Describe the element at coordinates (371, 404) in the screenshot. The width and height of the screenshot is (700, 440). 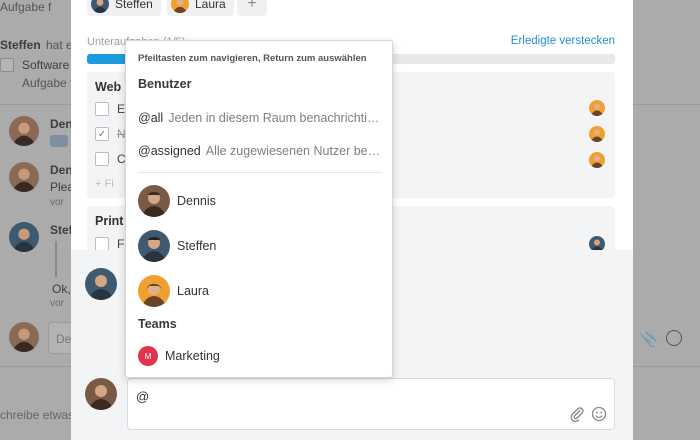
I see `comment-composer: @` at that location.